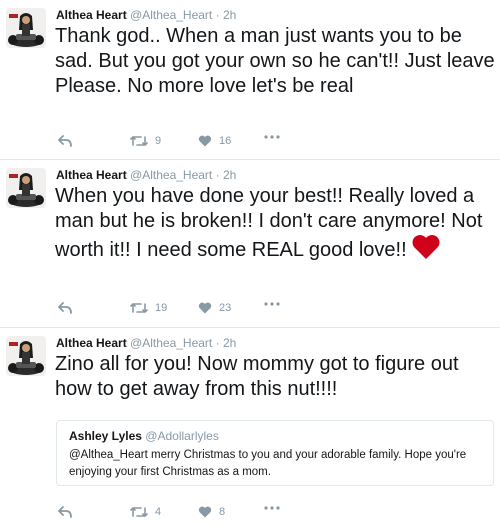 The image size is (500, 532). I want to click on like-button: 16, so click(214, 141).